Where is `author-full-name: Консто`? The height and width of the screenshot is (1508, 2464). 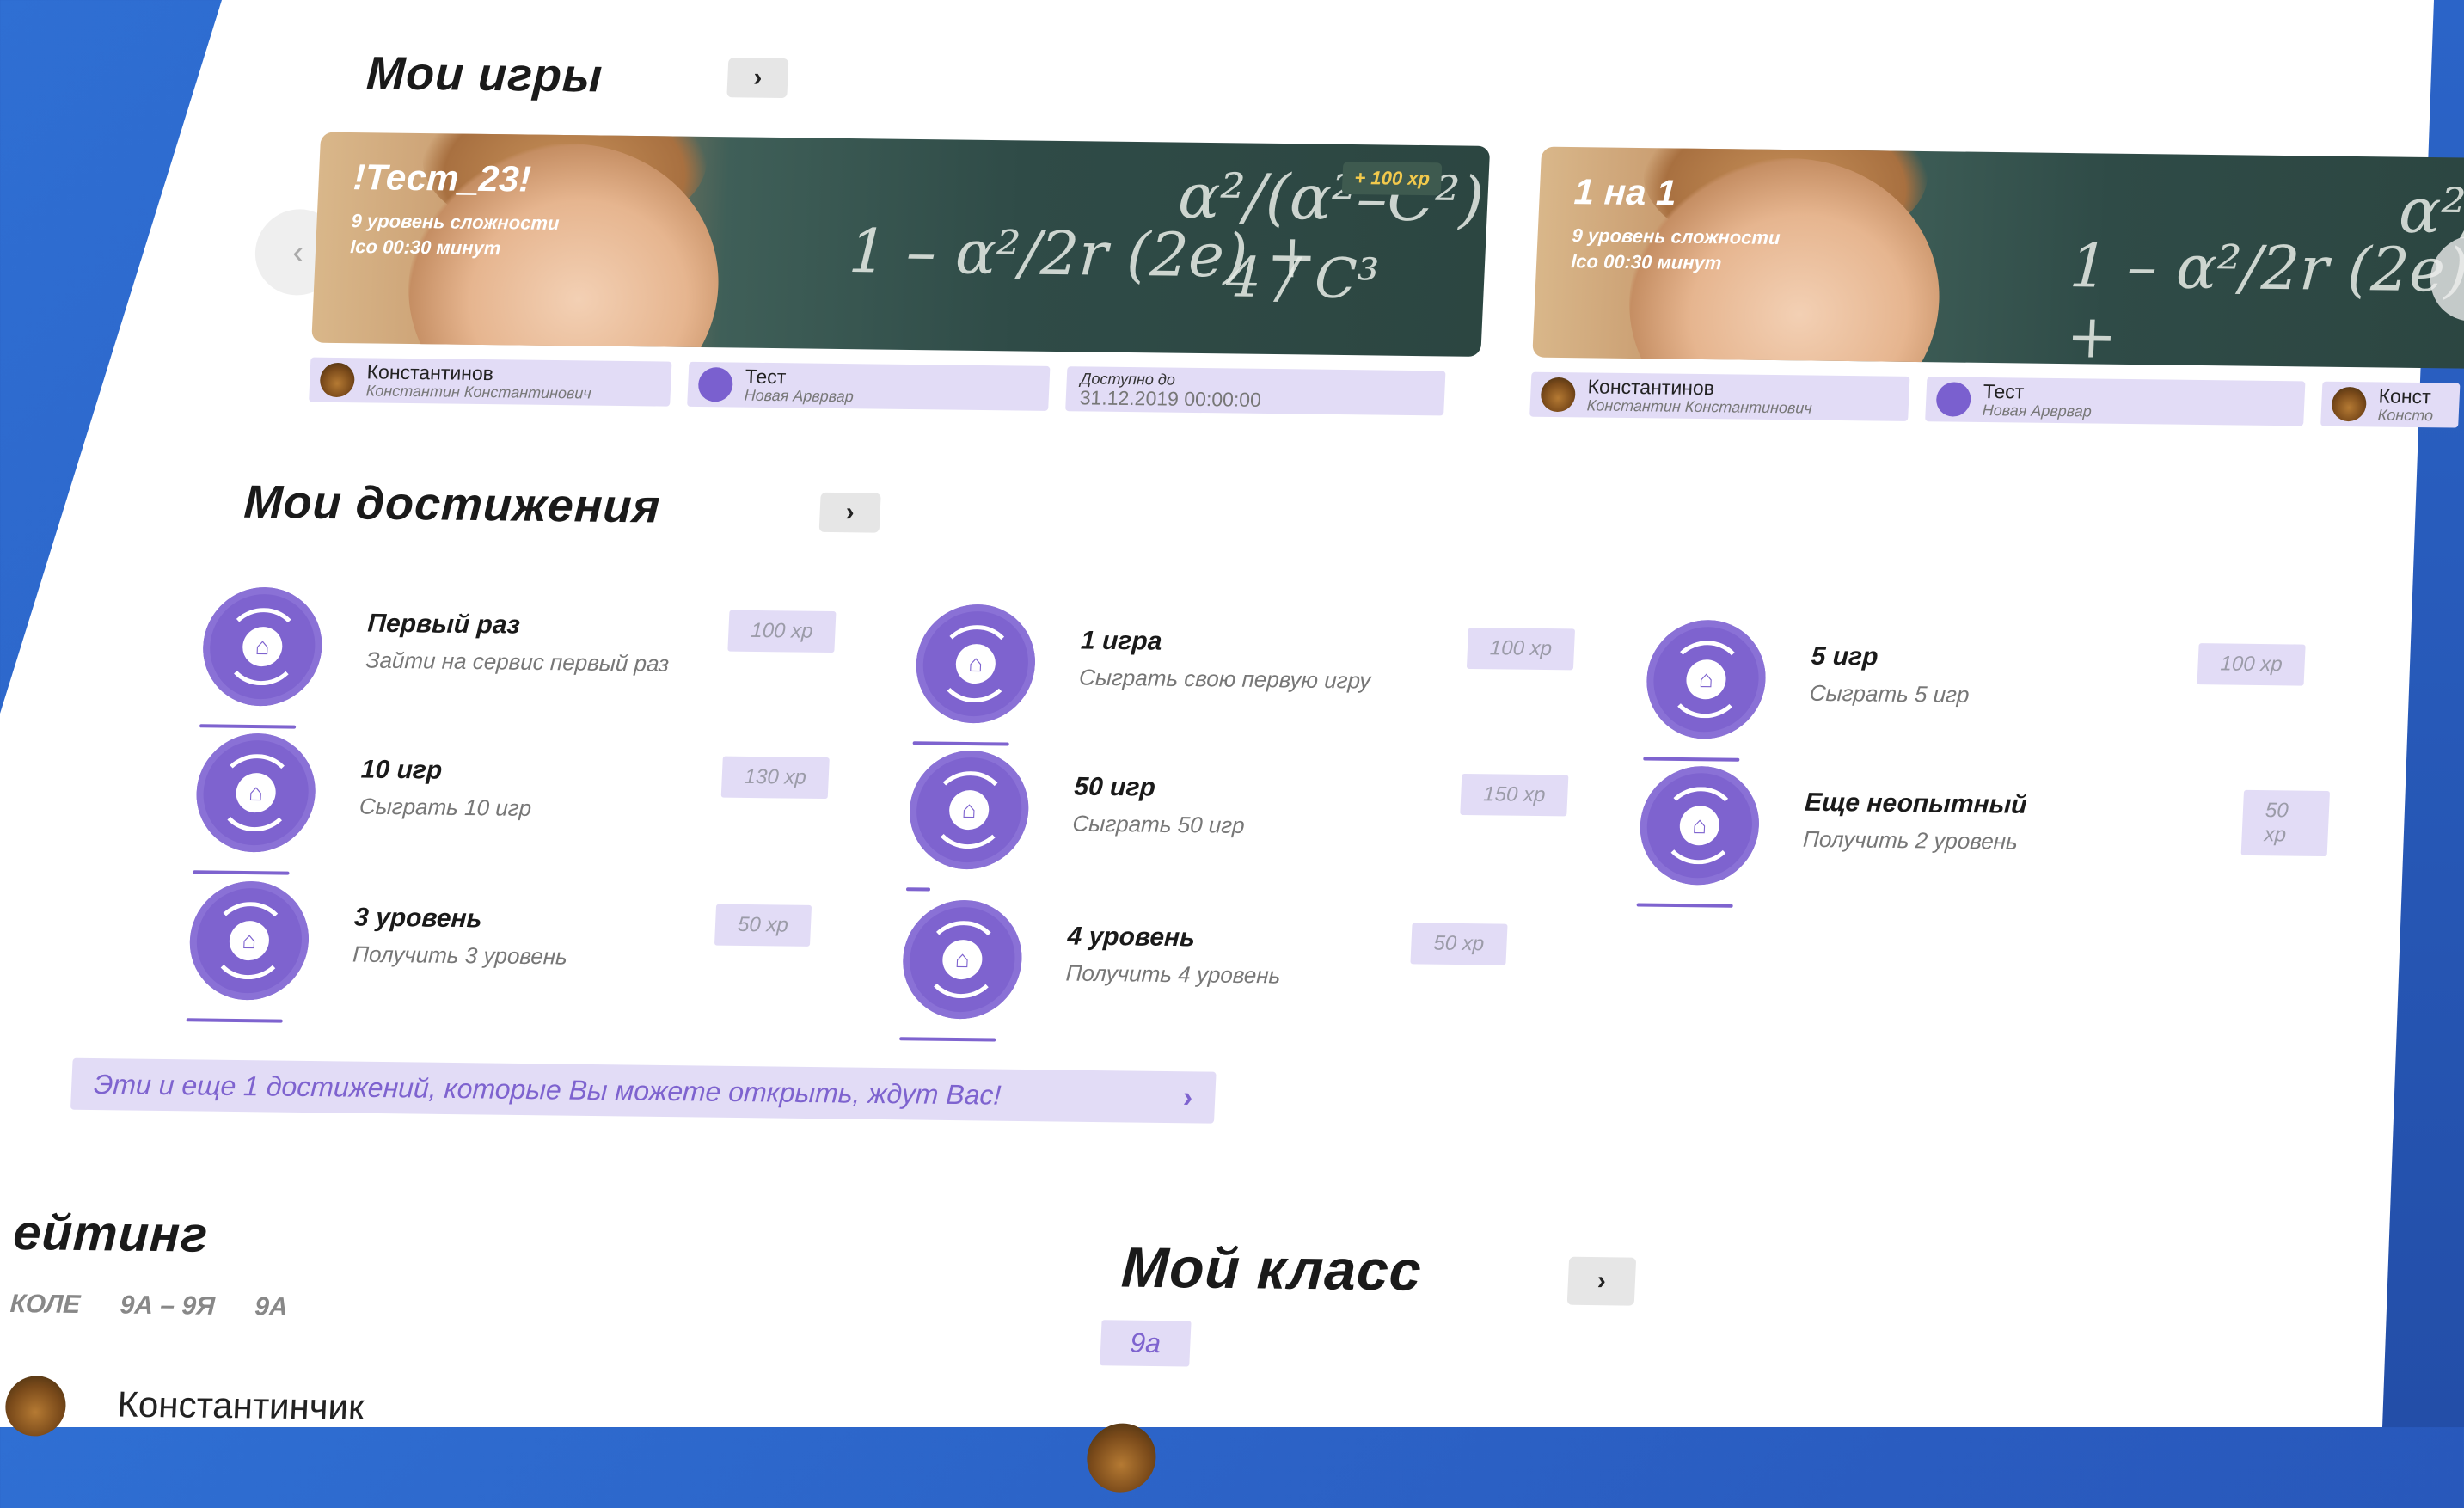
author-full-name: Консто is located at coordinates (2405, 415).